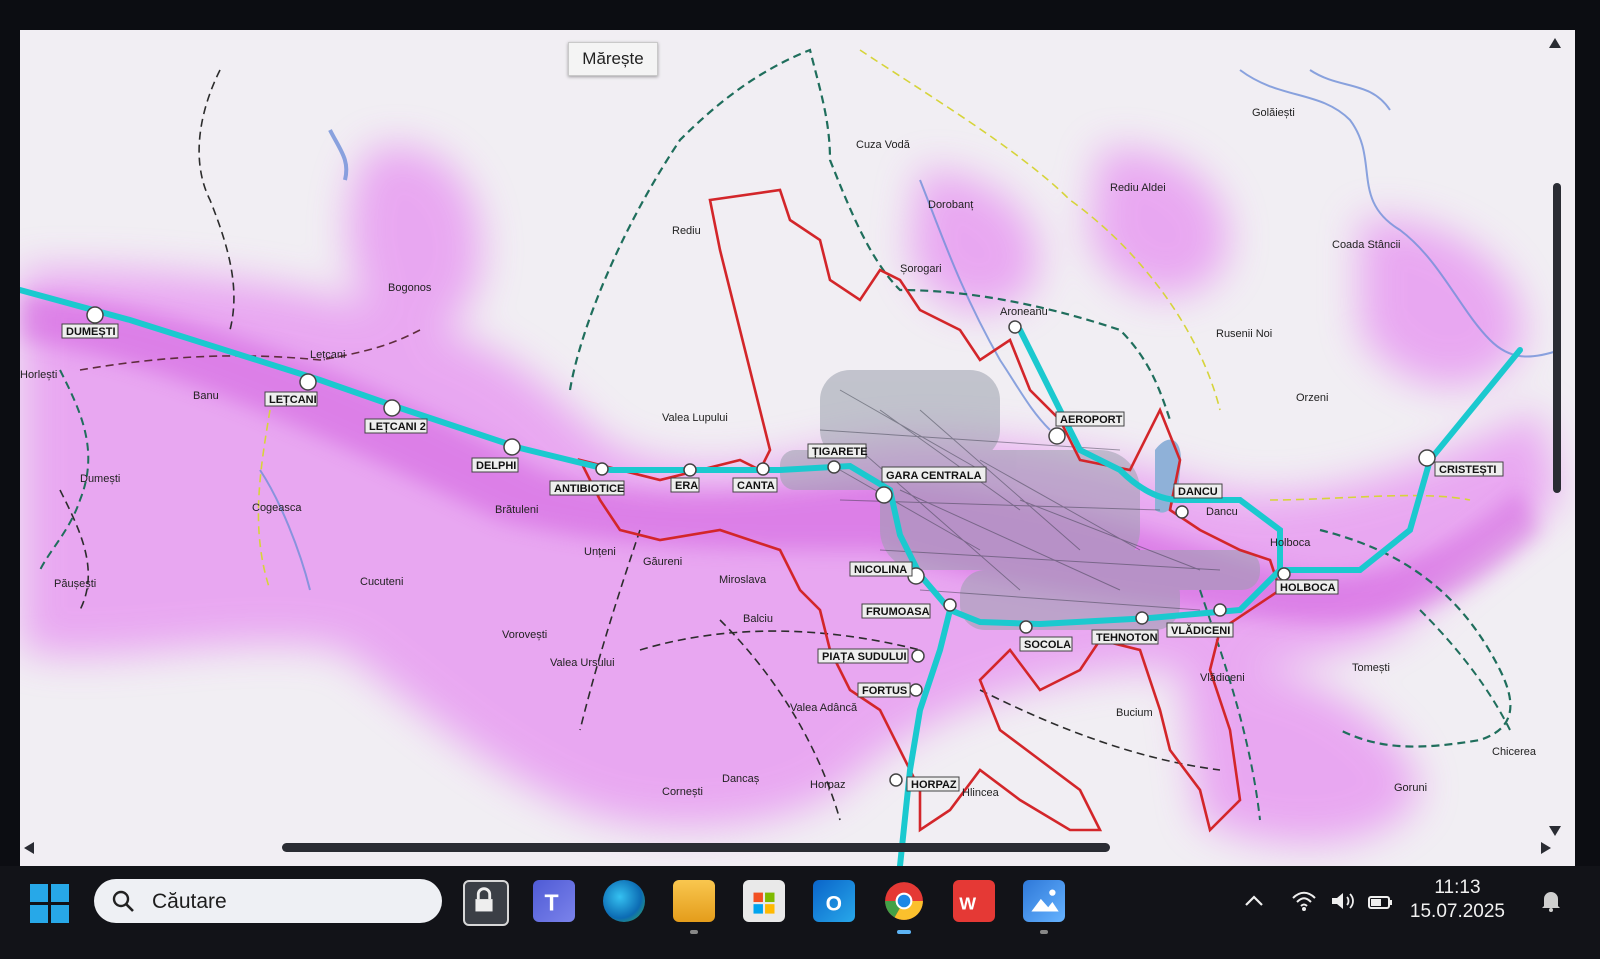 The image size is (1600, 959). Describe the element at coordinates (695, 418) in the screenshot. I see `svg-text: Valea Lupului` at that location.